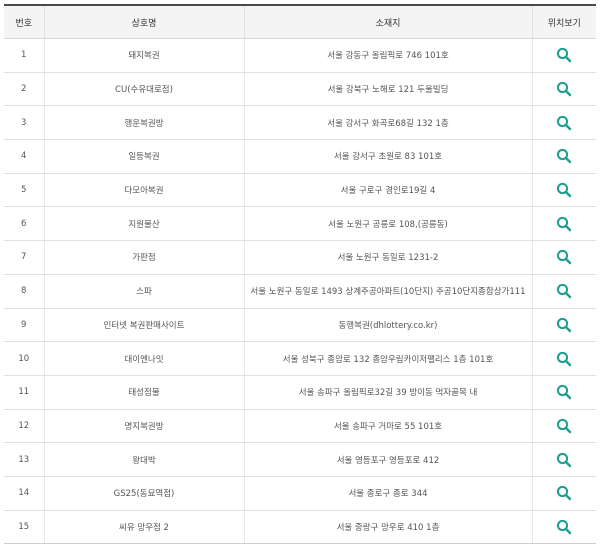  I want to click on store-address: 서울 강서구 초원로 83 101호, so click(387, 156).